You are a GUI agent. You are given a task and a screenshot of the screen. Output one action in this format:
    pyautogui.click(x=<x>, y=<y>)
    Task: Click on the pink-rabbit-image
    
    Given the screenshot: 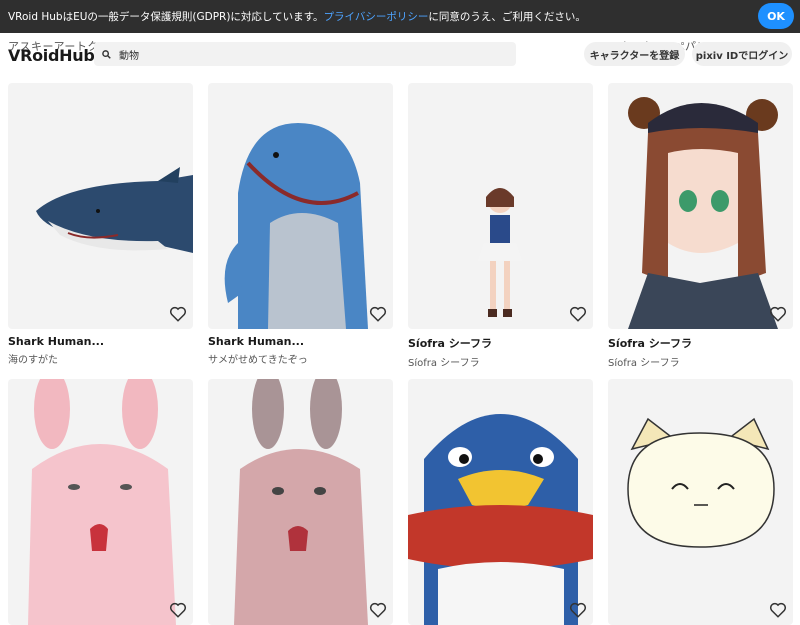 What is the action you would take?
    pyautogui.click(x=102, y=502)
    